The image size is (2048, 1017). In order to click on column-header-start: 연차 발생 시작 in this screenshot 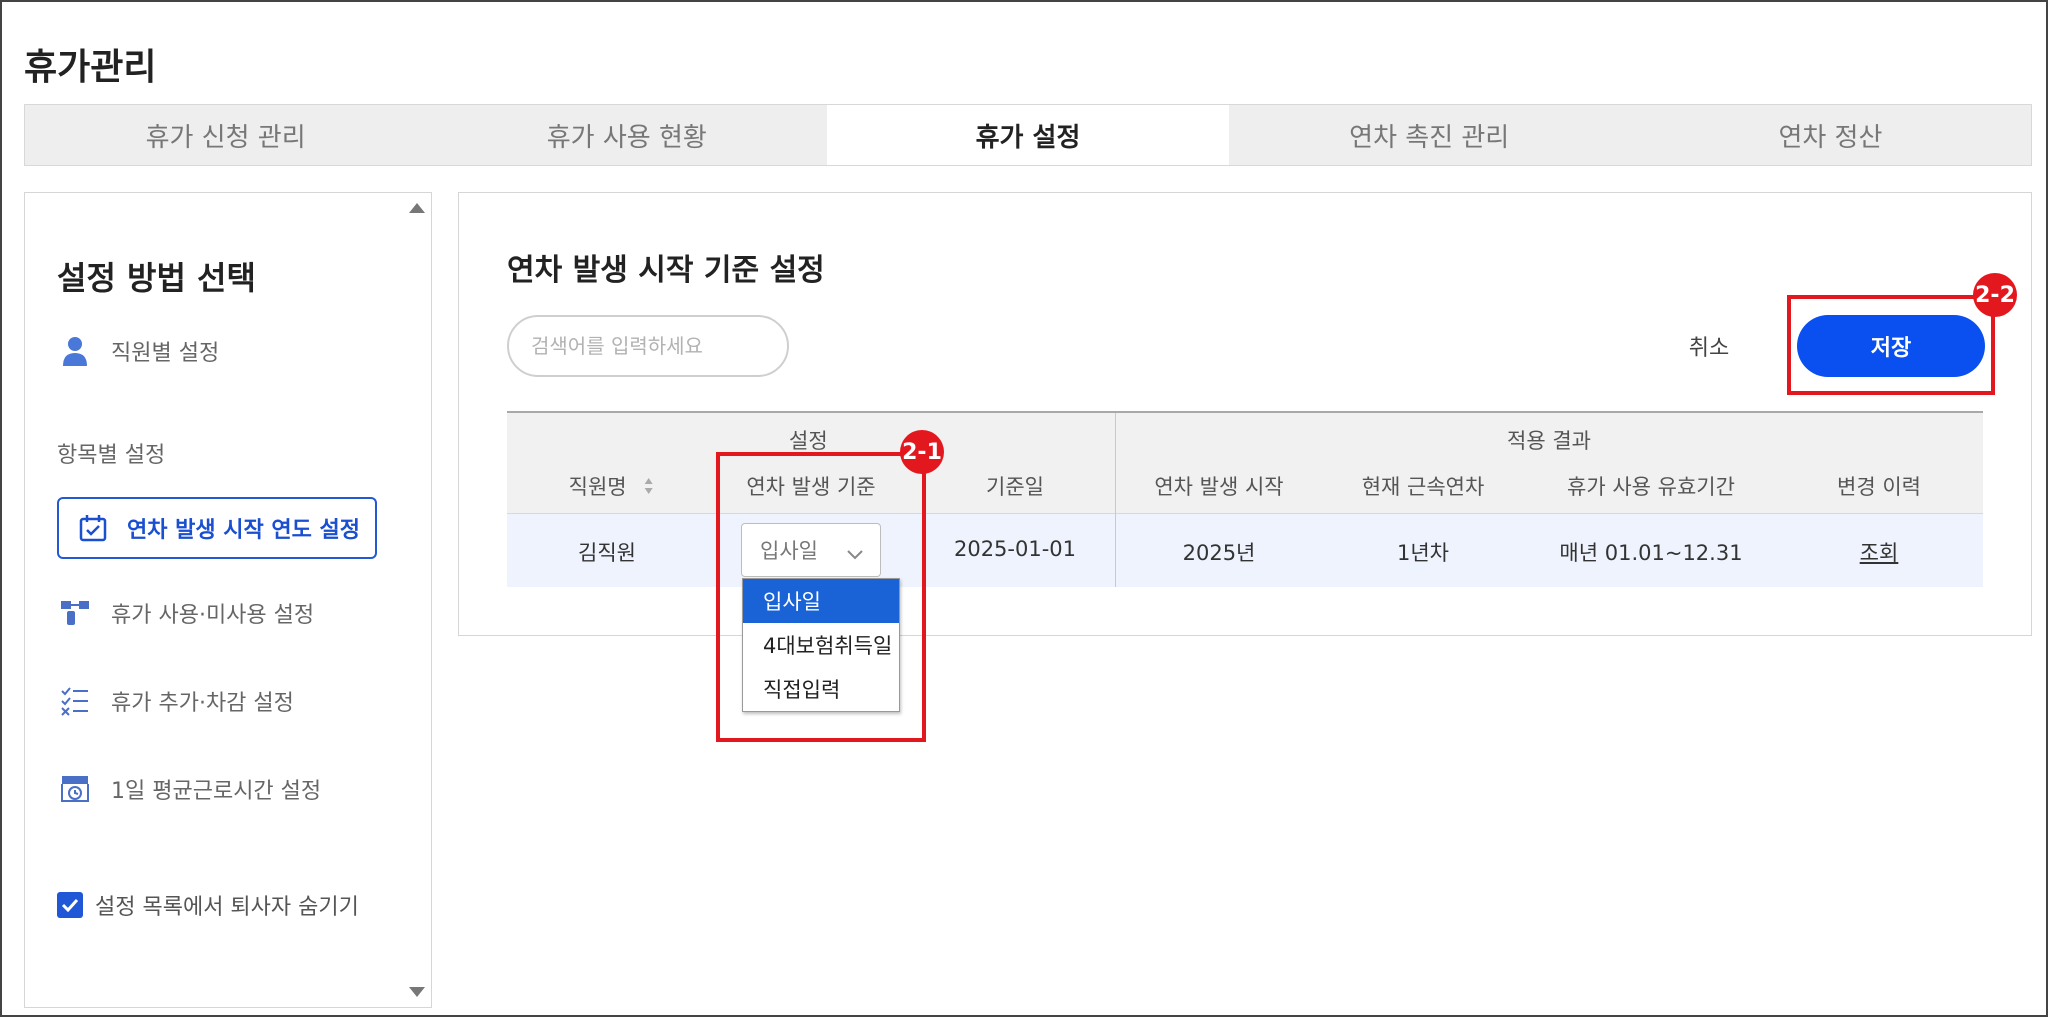, I will do `click(1219, 487)`.